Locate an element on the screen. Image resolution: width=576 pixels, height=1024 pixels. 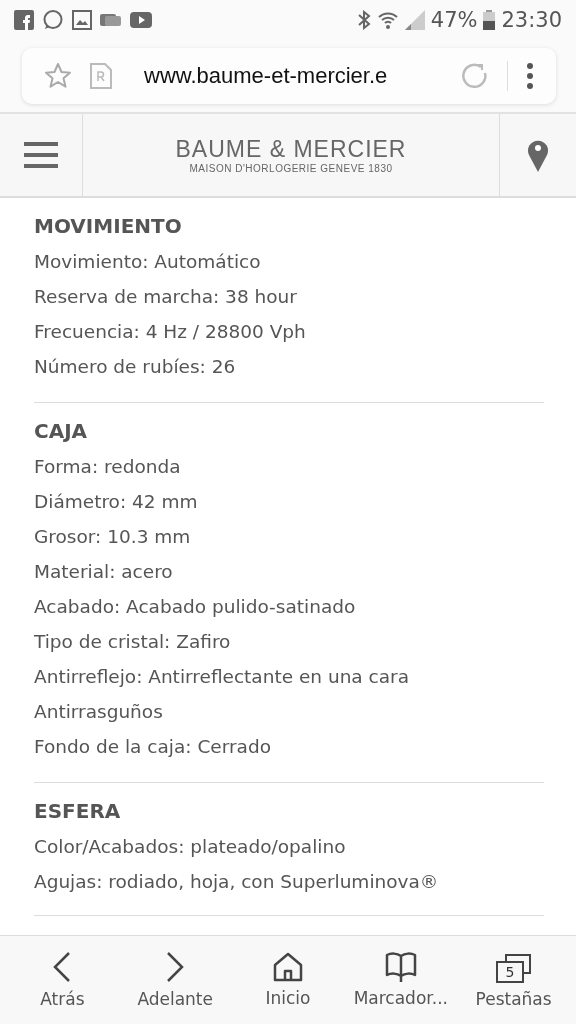
nav-button: Atrás is located at coordinates (62, 980).